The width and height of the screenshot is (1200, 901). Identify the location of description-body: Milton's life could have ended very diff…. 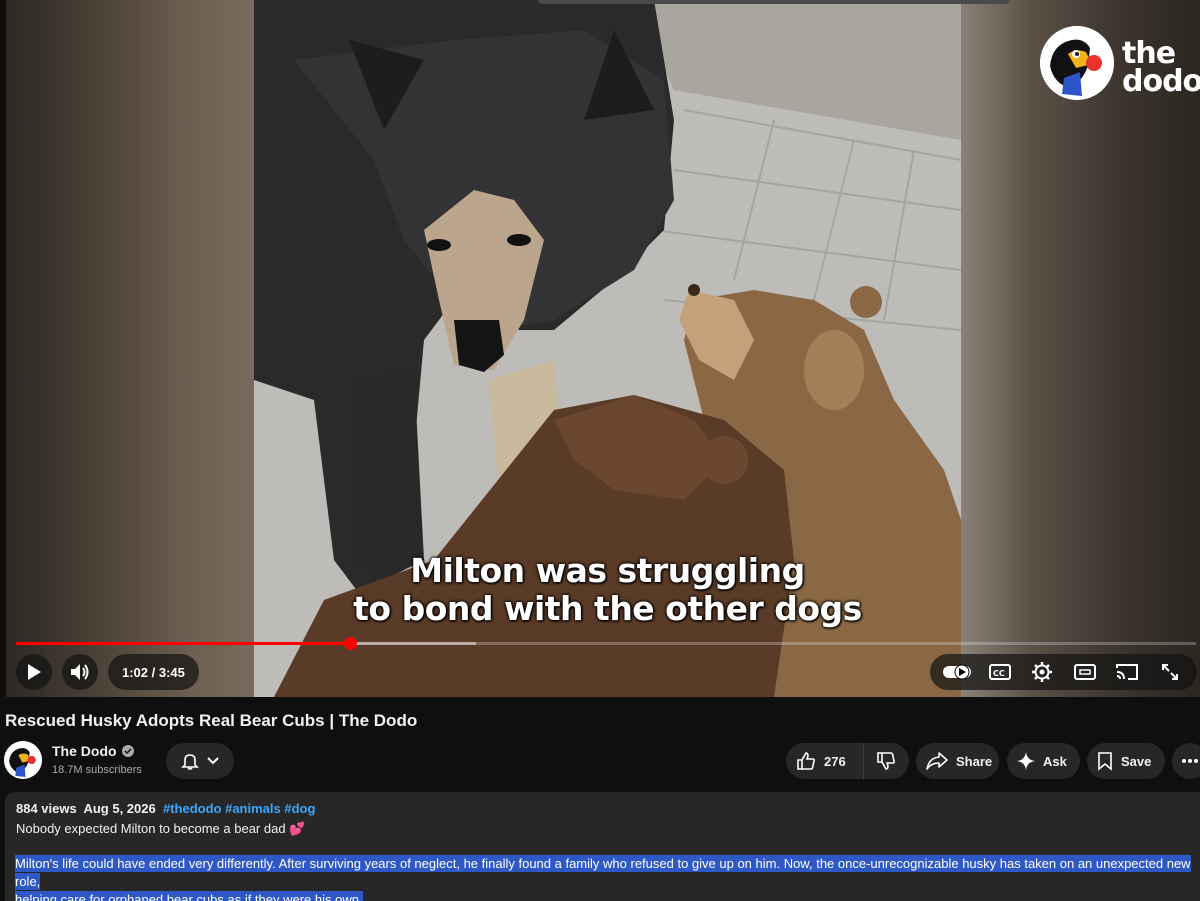
(607, 878).